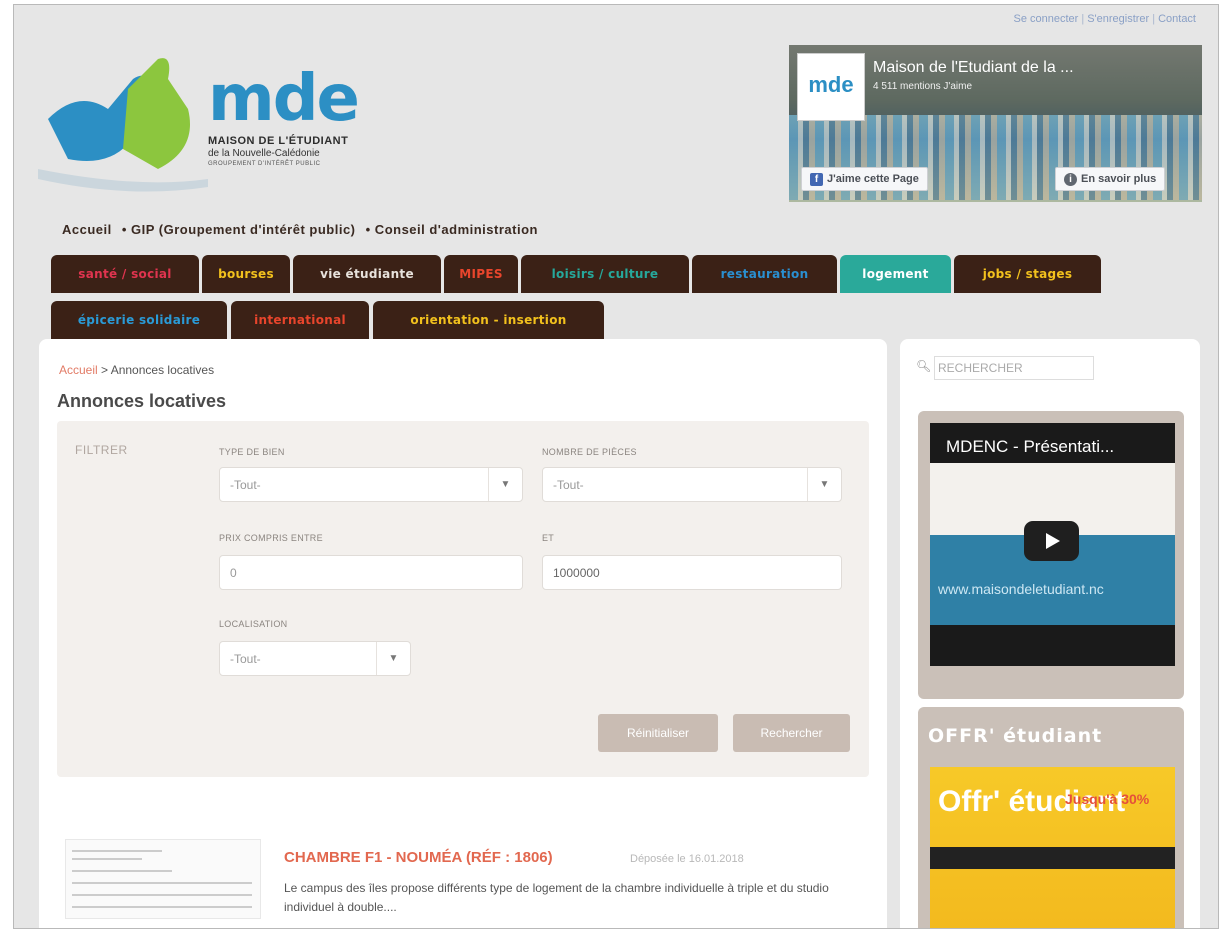  Describe the element at coordinates (816, 179) in the screenshot. I see `facebook-icon: f` at that location.